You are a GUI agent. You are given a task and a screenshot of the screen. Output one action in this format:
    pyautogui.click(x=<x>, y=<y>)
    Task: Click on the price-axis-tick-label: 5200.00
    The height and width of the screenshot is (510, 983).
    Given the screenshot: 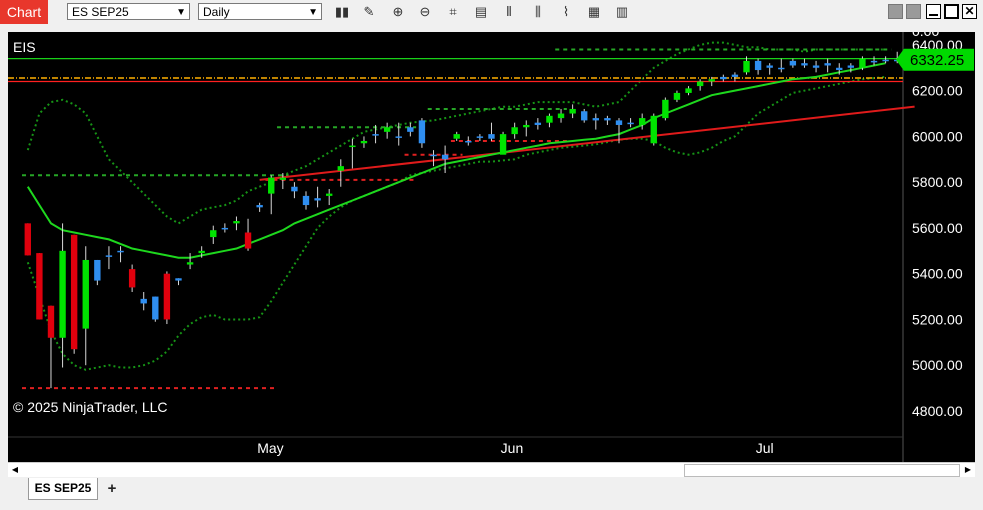 What is the action you would take?
    pyautogui.click(x=937, y=319)
    